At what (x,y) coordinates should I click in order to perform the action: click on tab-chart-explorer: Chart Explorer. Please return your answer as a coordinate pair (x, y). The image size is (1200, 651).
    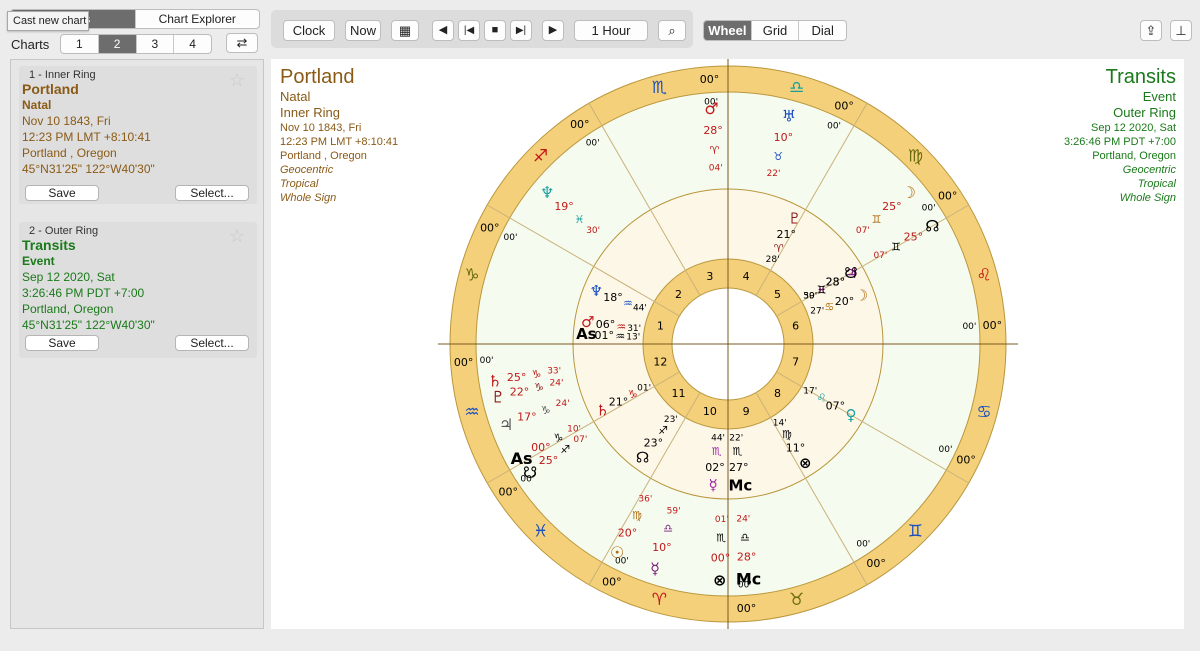
    Looking at the image, I should click on (198, 19).